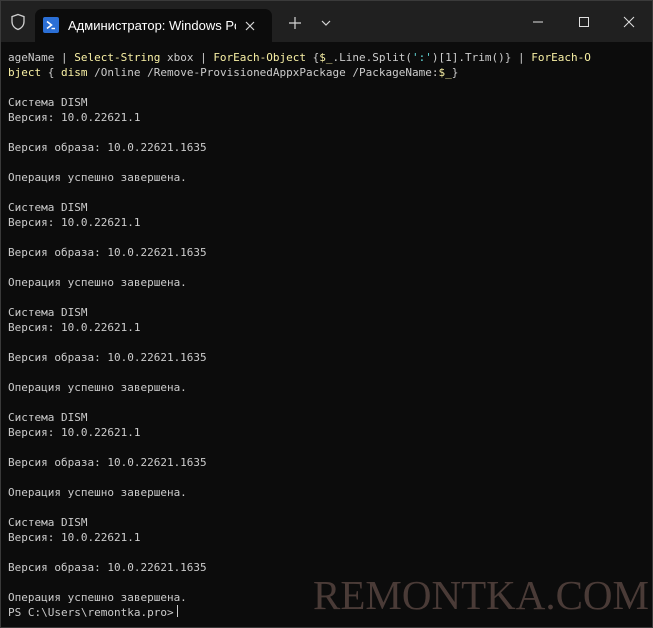 Image resolution: width=653 pixels, height=628 pixels. I want to click on minimize-button, so click(537, 21).